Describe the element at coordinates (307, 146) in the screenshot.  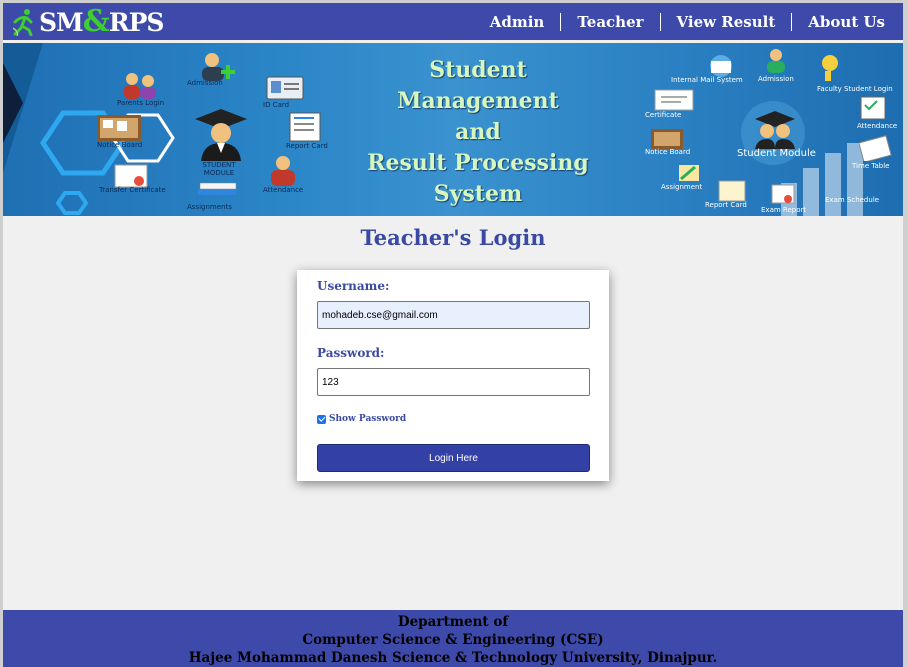
I see `banner-label-report-card-left: Report Card` at that location.